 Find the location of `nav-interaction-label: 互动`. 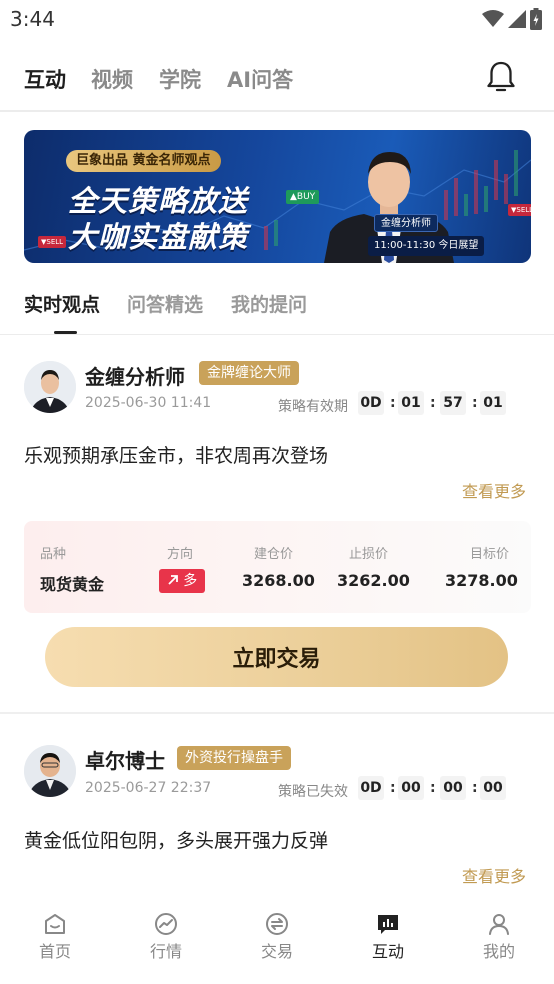

nav-interaction-label: 互动 is located at coordinates (387, 951).